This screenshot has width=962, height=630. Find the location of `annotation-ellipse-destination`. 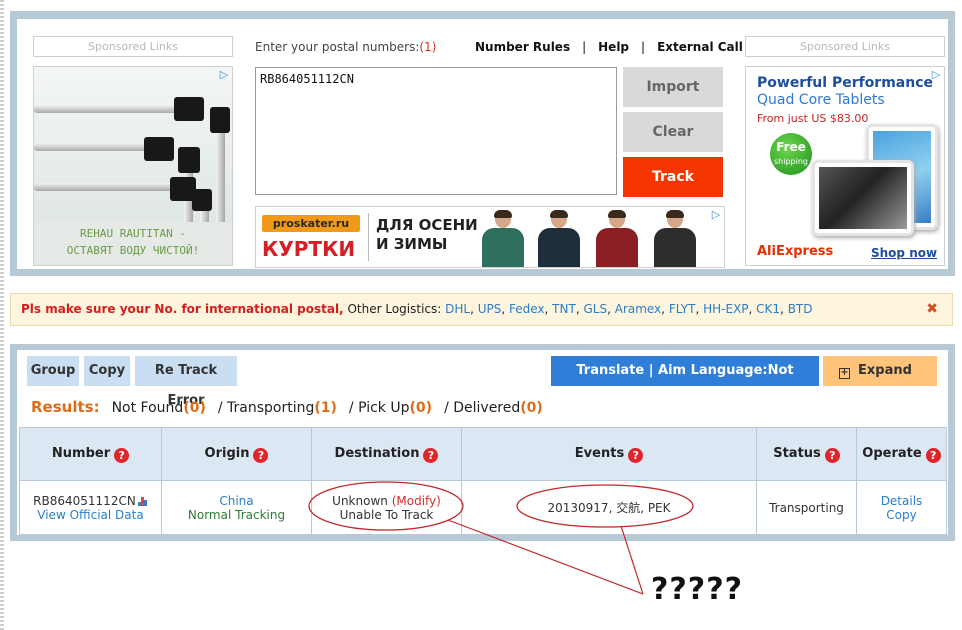

annotation-ellipse-destination is located at coordinates (386, 506).